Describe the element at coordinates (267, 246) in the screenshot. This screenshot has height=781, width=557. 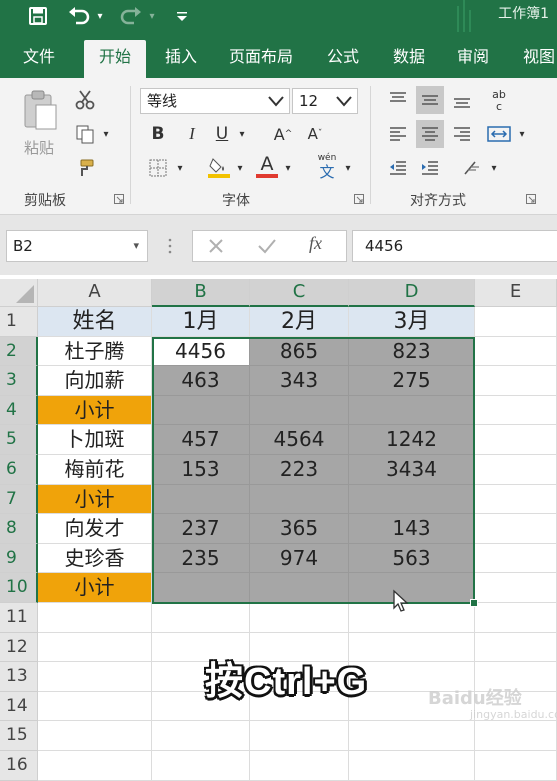
I see `enter-icon` at that location.